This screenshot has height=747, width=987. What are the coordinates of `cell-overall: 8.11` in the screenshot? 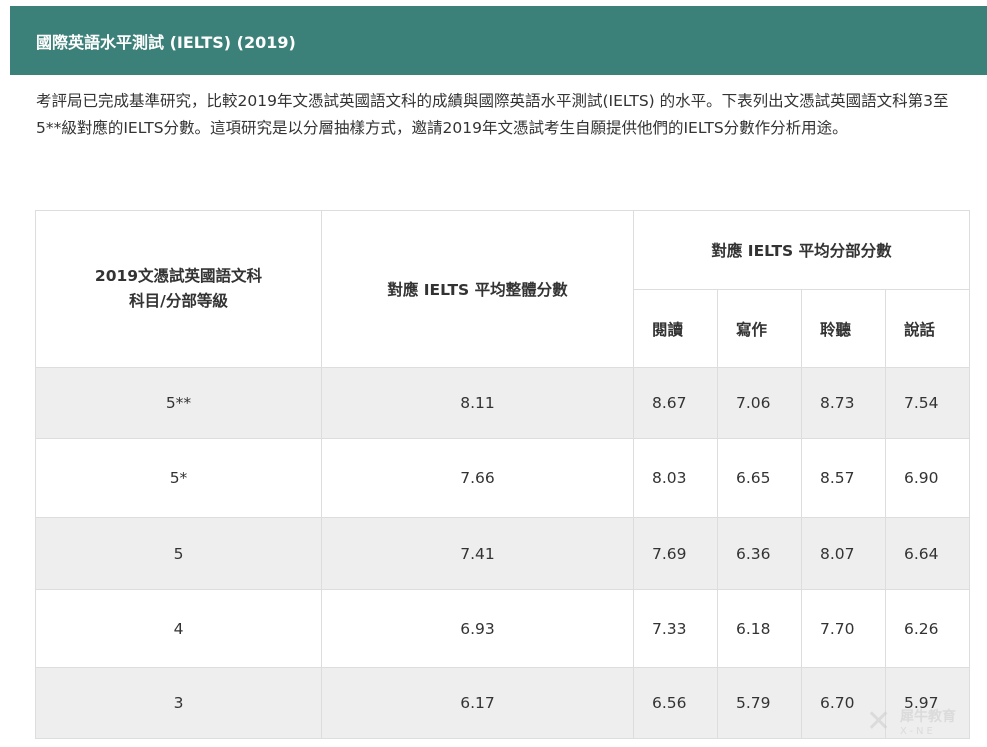 It's located at (477, 403).